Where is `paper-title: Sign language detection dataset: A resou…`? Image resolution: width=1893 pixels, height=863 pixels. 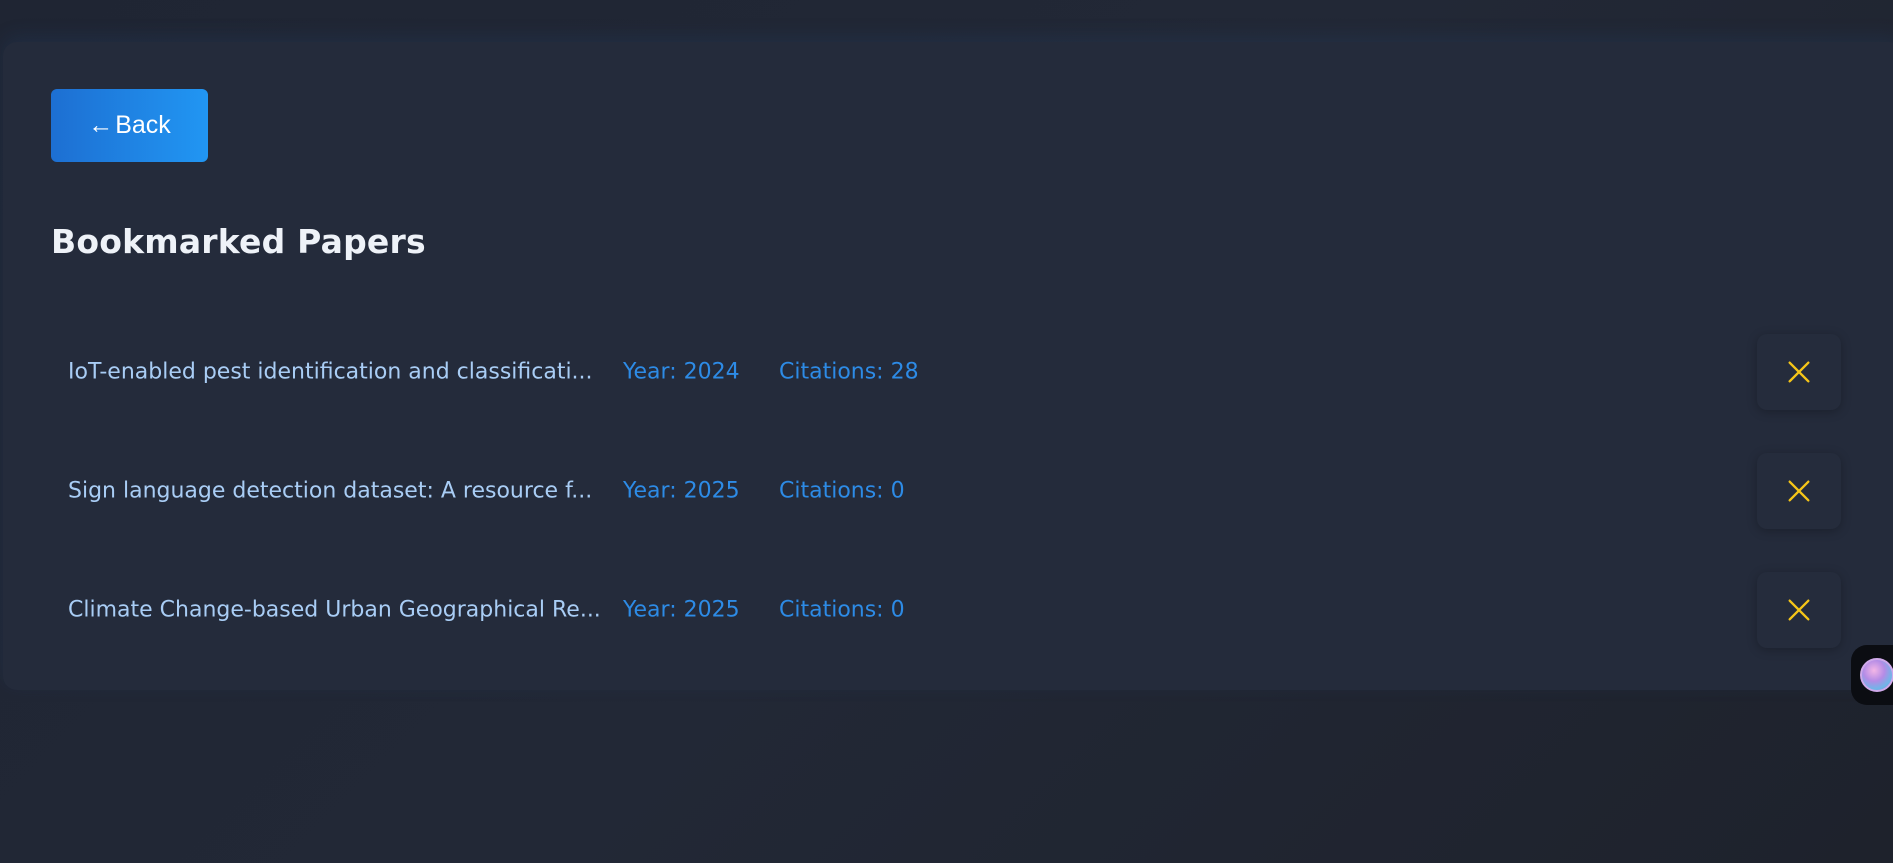
paper-title: Sign language detection dataset: A resou… is located at coordinates (330, 490).